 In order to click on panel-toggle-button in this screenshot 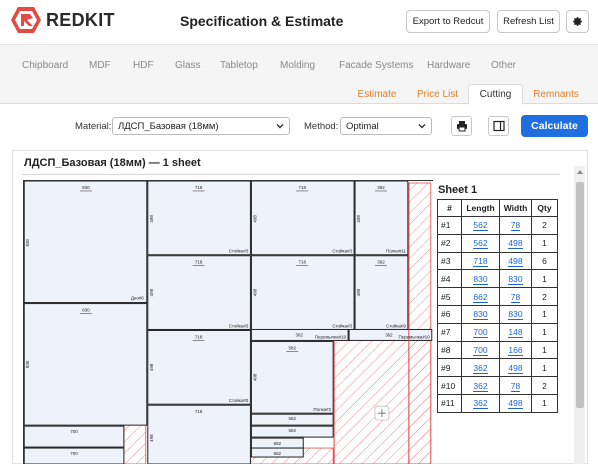, I will do `click(498, 126)`.